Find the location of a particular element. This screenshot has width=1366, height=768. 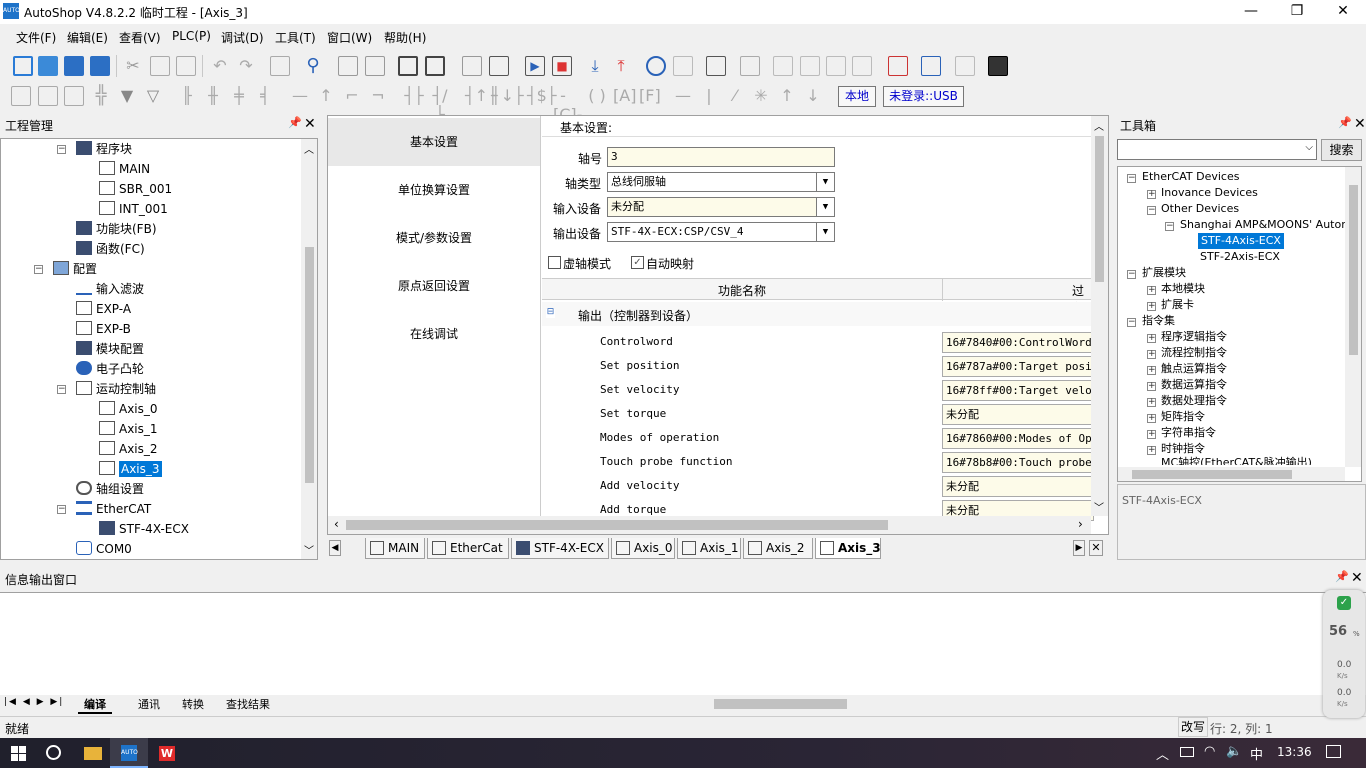

wifi-icon: ◠ is located at coordinates (1209, 751).